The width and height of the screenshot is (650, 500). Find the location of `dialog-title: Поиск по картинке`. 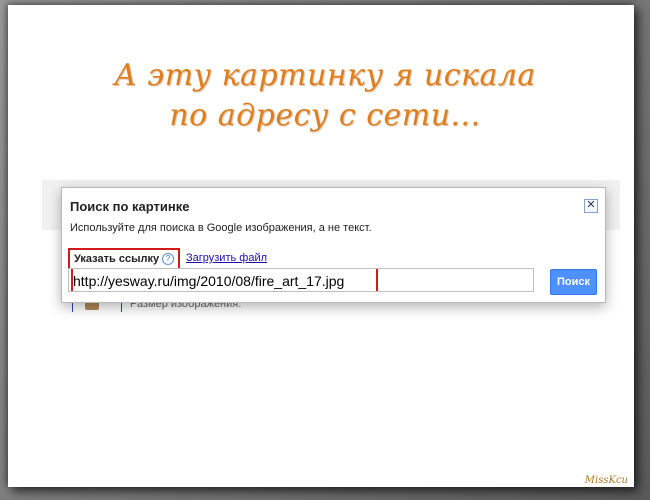

dialog-title: Поиск по картинке is located at coordinates (130, 206).